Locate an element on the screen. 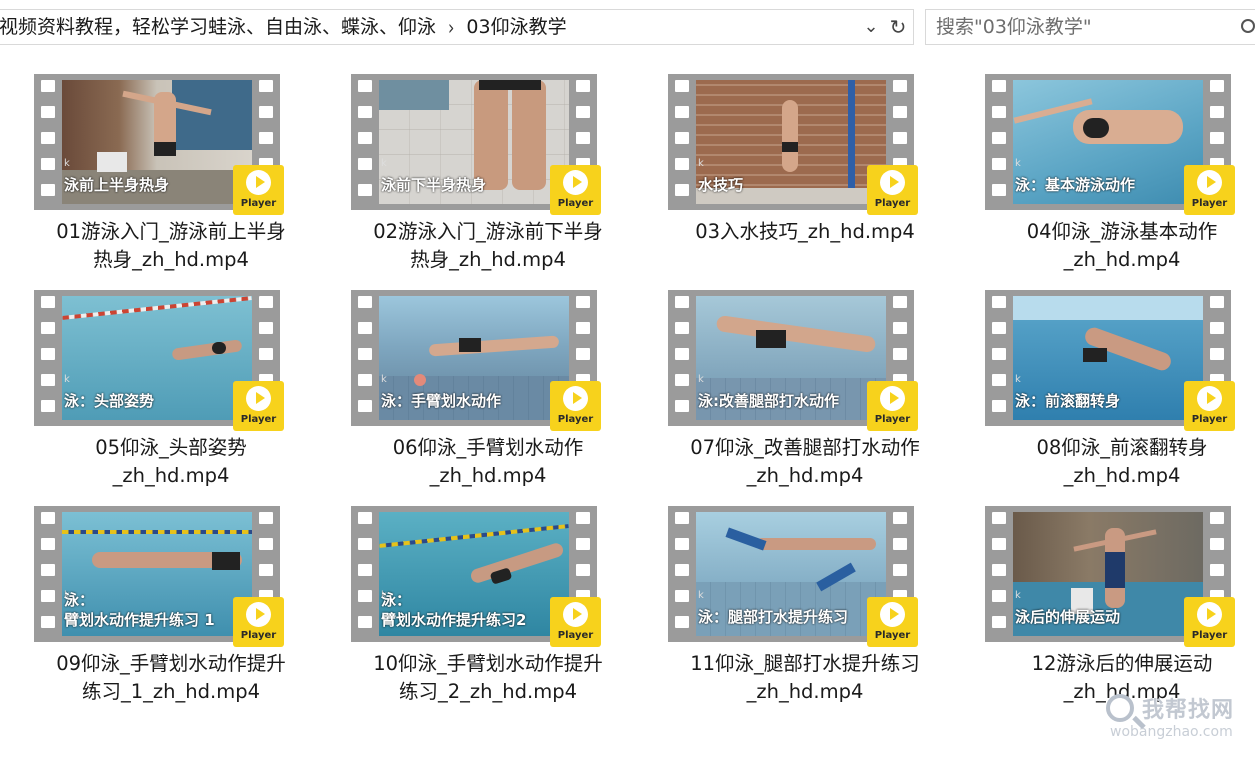  file-tile: k 泳：前滚翻转身 Player 08仰泳_前滚翻转身 _zh_hd.mp4 is located at coordinates (1111, 378).